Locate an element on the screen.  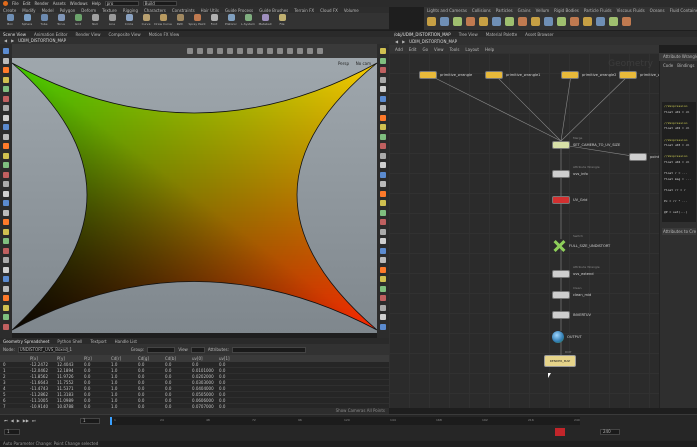
attributes-to-create-field: Attributes to Create is located at coordinates (679, 231).